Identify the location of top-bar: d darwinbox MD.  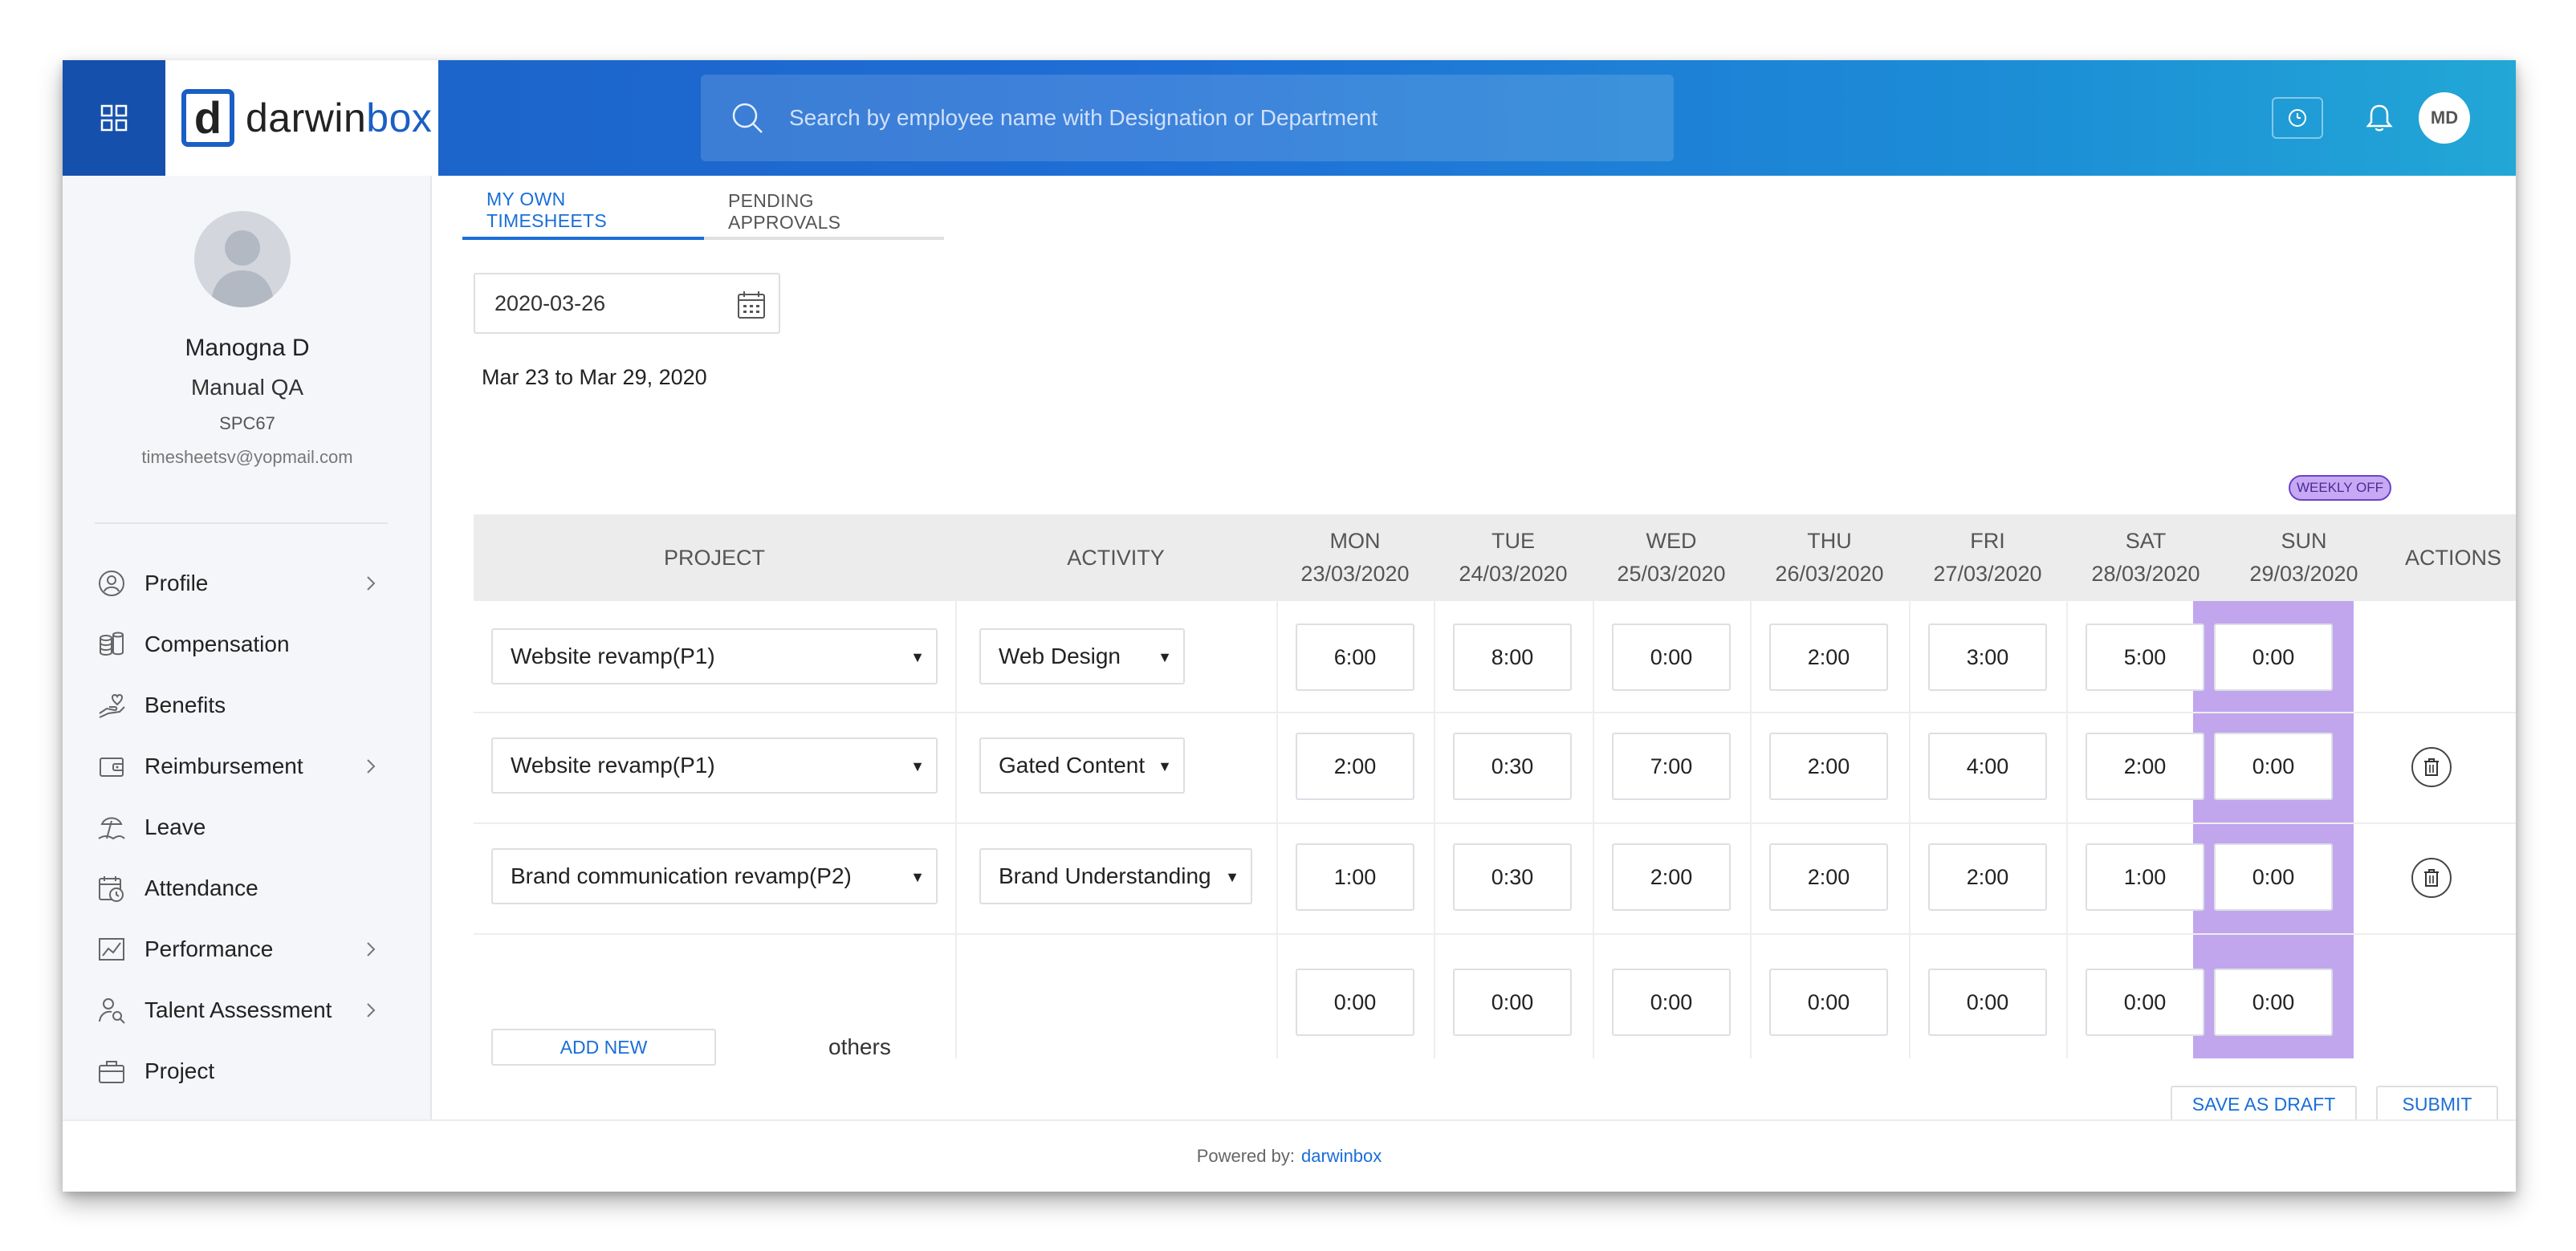
(1289, 118).